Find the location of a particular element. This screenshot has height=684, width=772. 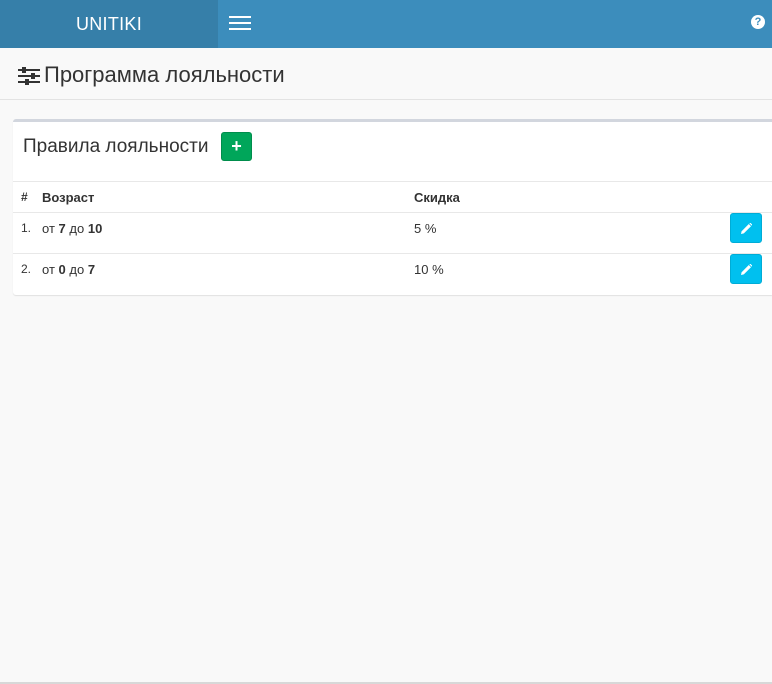

age-from: 7 is located at coordinates (62, 228).